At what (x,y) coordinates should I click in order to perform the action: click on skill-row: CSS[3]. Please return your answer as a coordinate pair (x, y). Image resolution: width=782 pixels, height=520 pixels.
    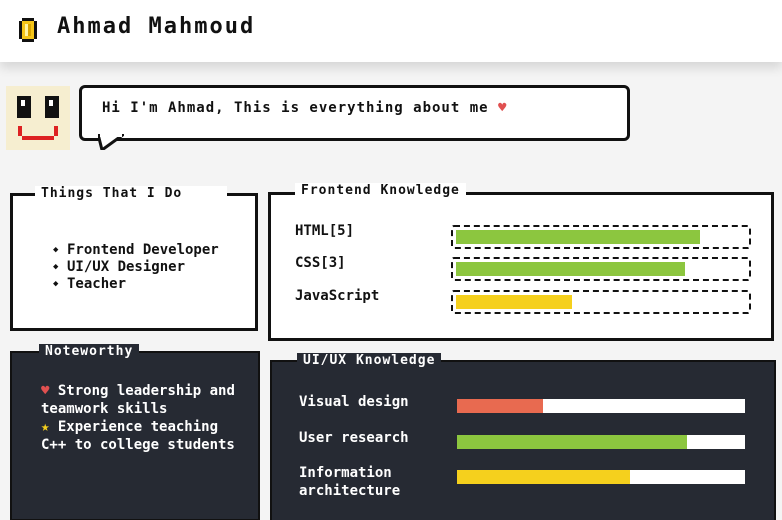
    Looking at the image, I should click on (525, 268).